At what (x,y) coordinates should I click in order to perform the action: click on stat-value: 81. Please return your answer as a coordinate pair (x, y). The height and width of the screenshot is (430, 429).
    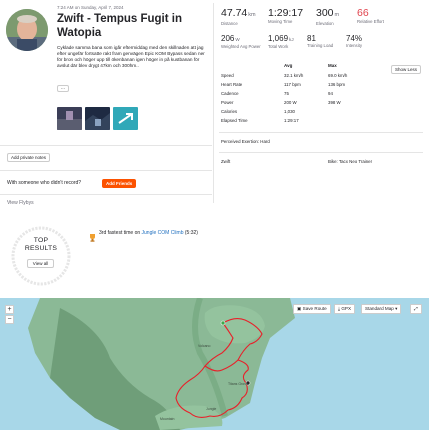
    Looking at the image, I should click on (311, 38).